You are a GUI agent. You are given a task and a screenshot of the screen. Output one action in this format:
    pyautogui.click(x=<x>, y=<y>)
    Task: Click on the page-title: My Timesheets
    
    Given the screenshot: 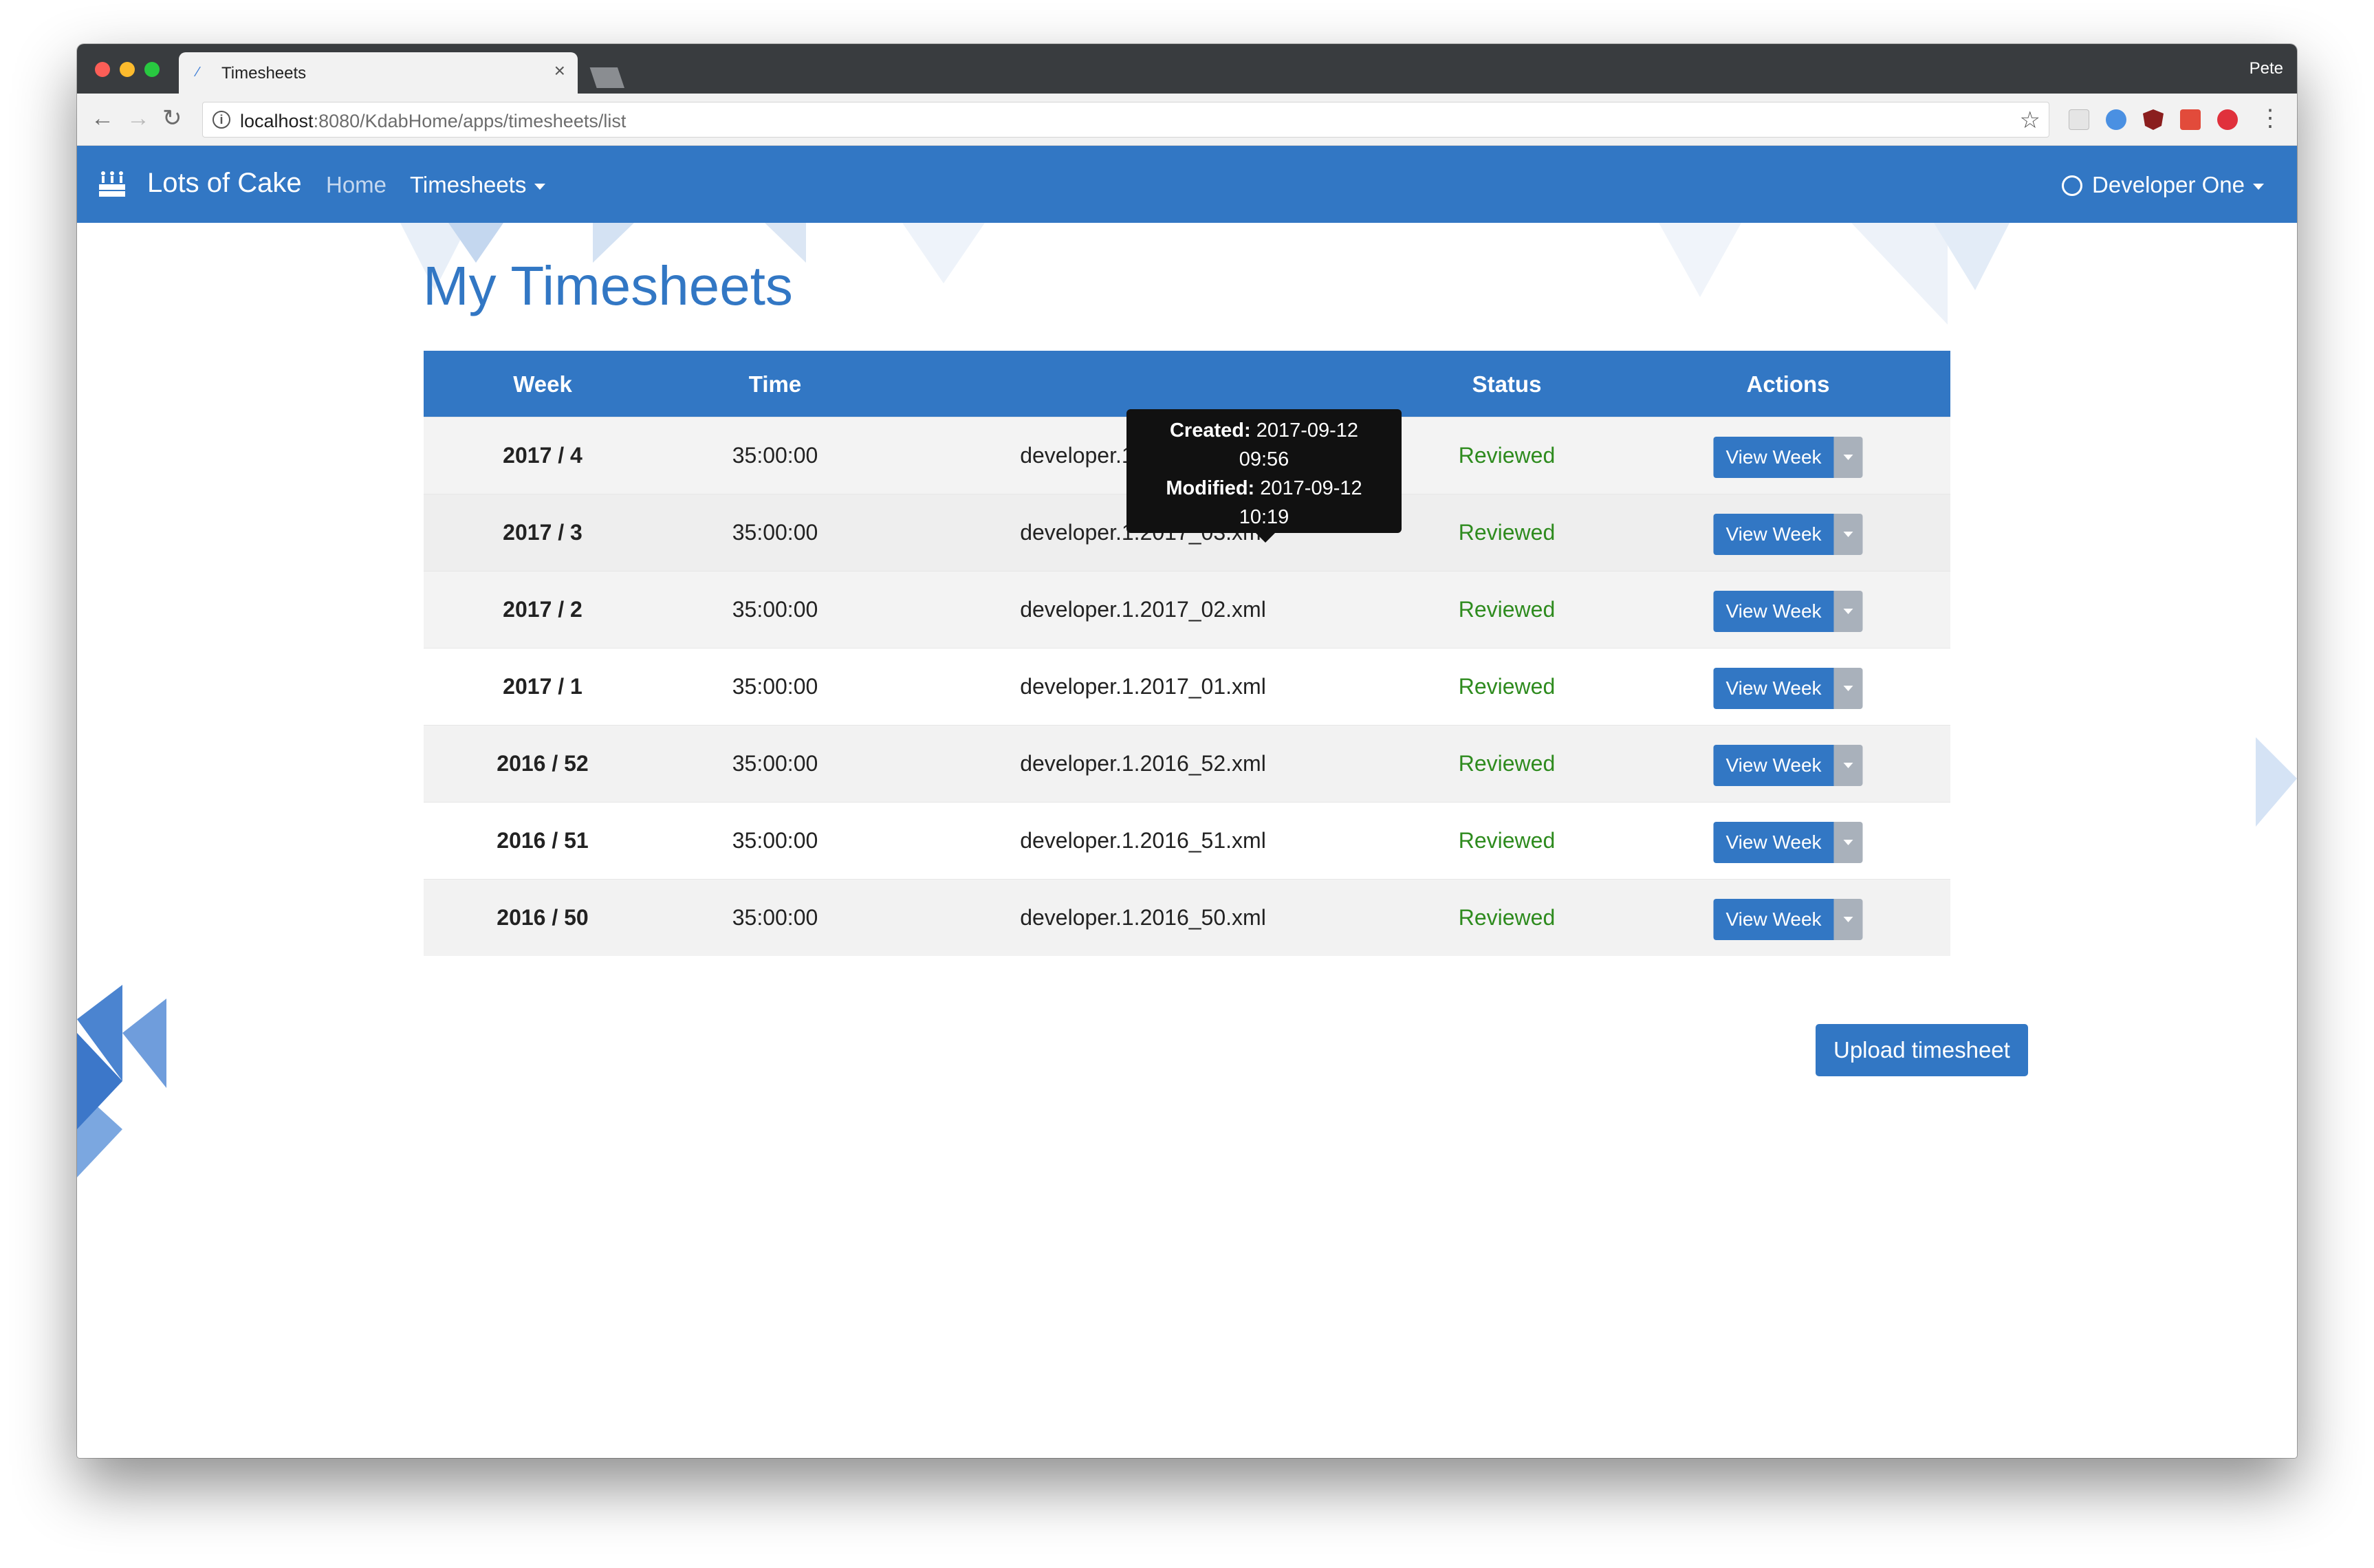 What is the action you would take?
    pyautogui.click(x=608, y=285)
    